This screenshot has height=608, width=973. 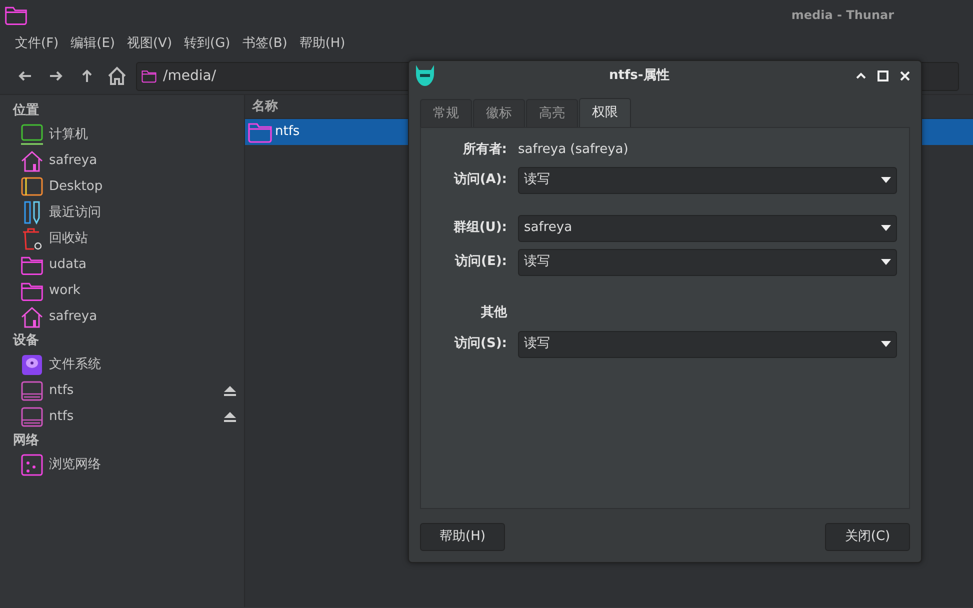 I want to click on monitor-icon, so click(x=32, y=135).